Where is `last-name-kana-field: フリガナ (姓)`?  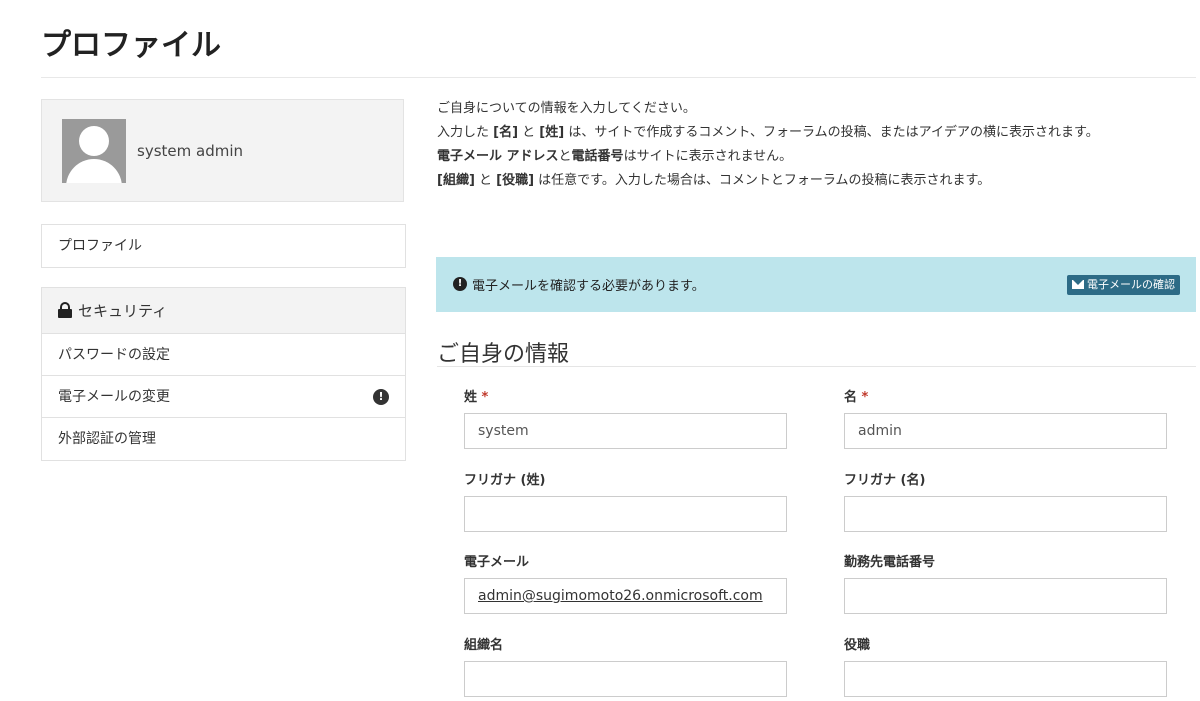
last-name-kana-field: フリガナ (姓) is located at coordinates (625, 502).